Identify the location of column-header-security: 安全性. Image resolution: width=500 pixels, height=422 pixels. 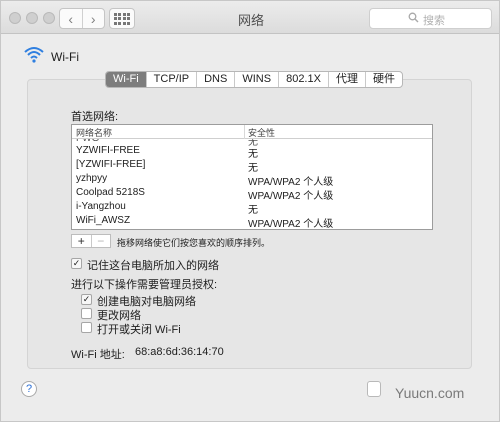
(261, 132).